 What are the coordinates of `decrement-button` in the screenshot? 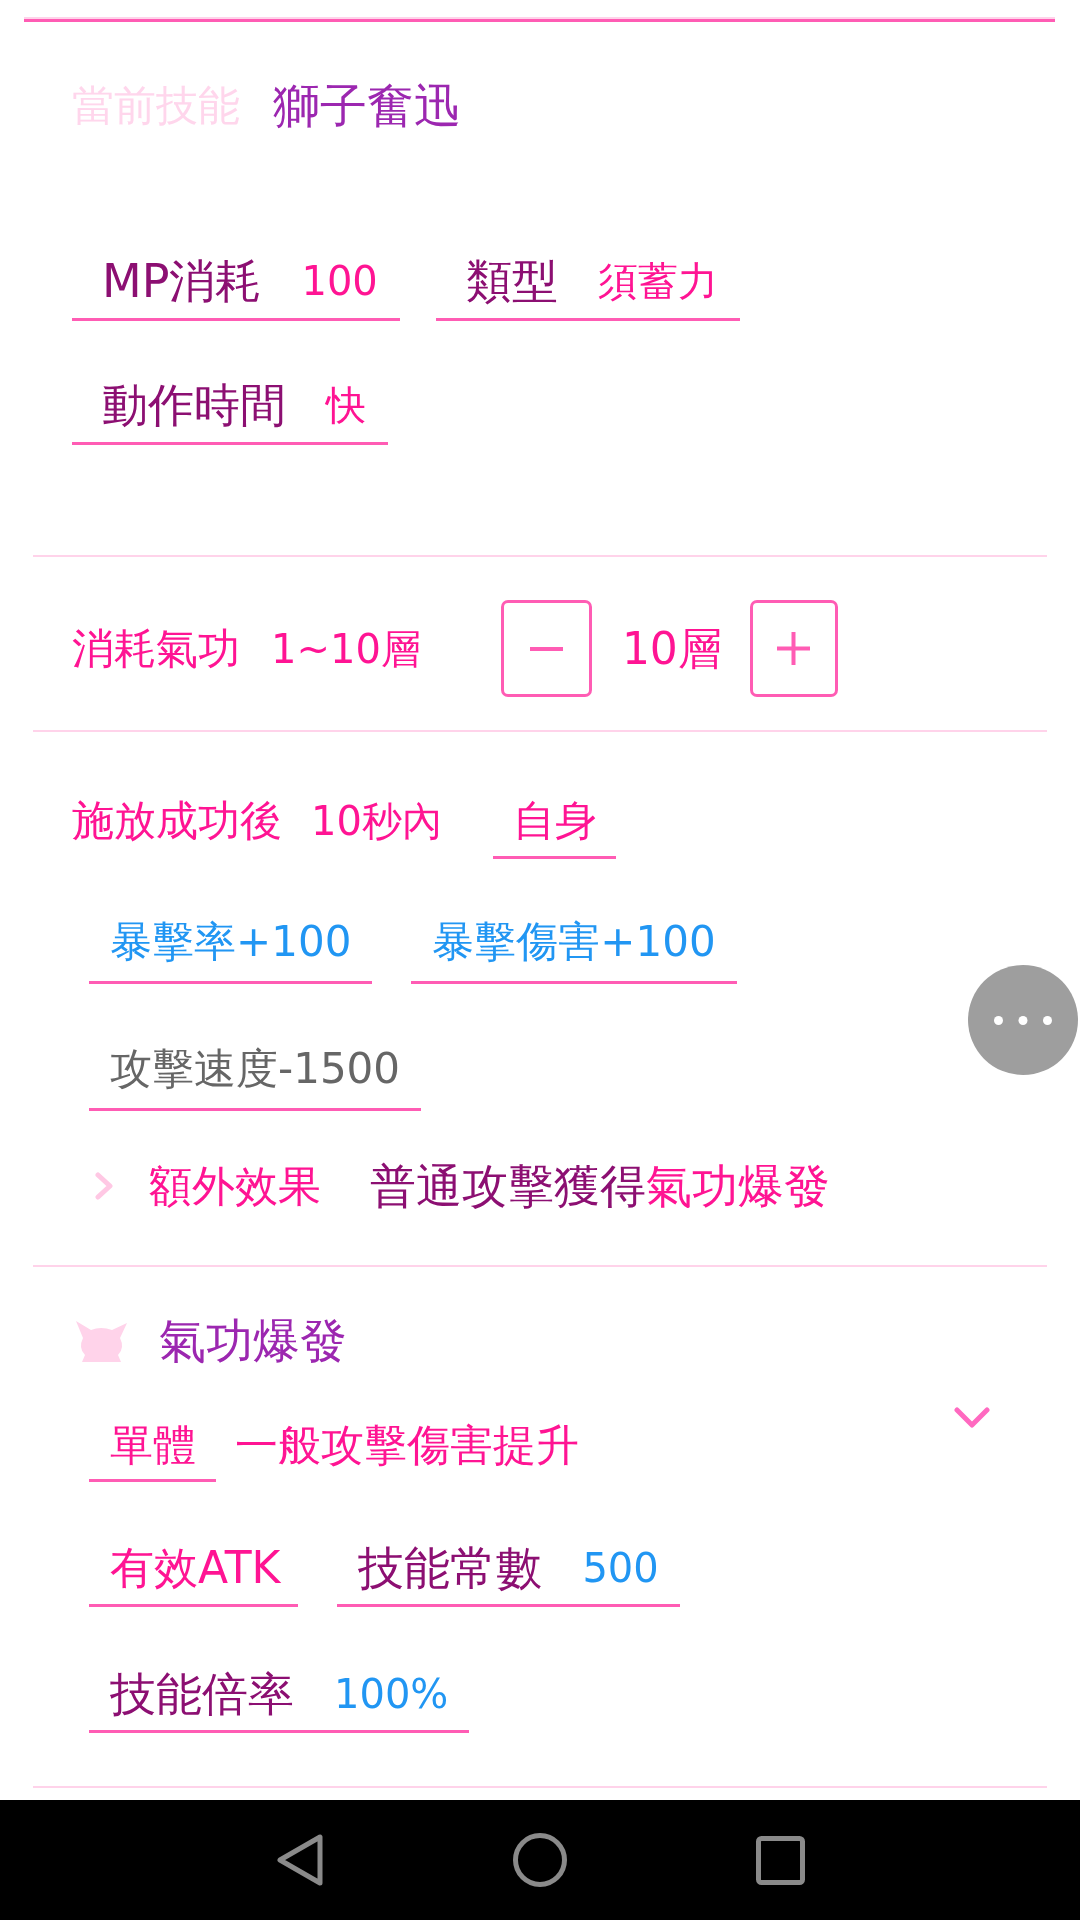 It's located at (546, 648).